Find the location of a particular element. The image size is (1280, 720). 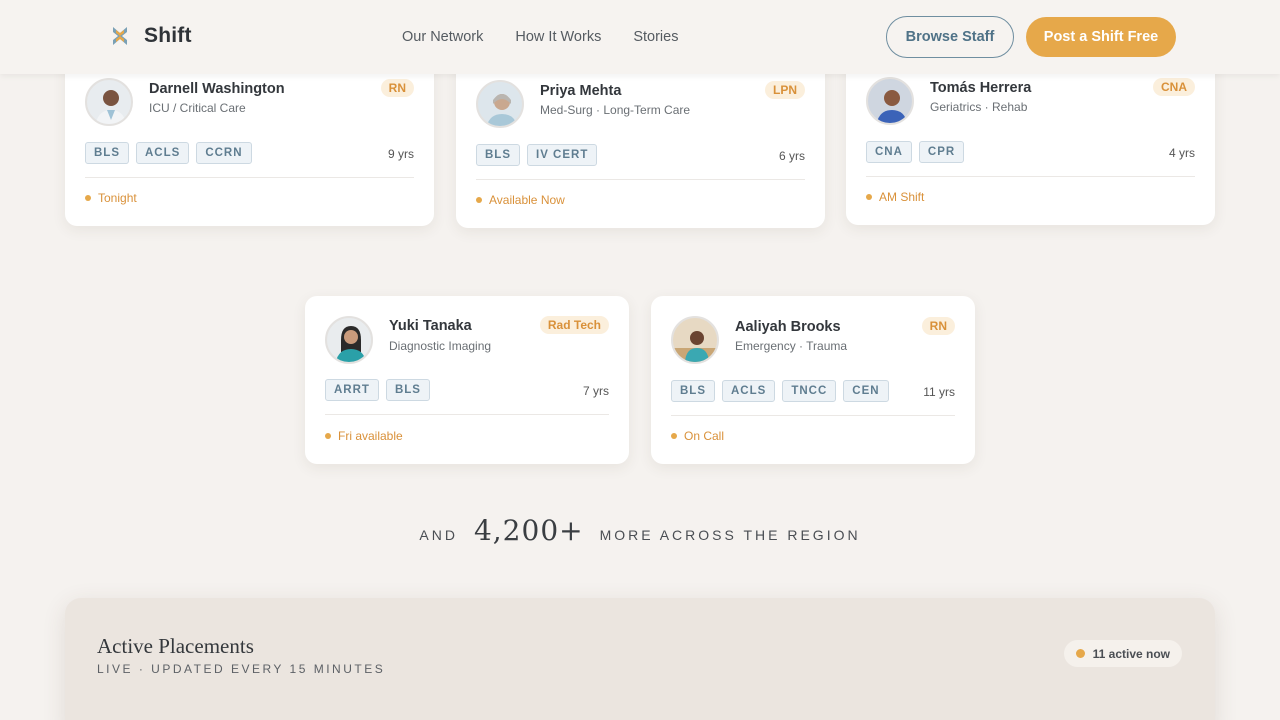

experience-years: 4 yrs is located at coordinates (1181, 153).